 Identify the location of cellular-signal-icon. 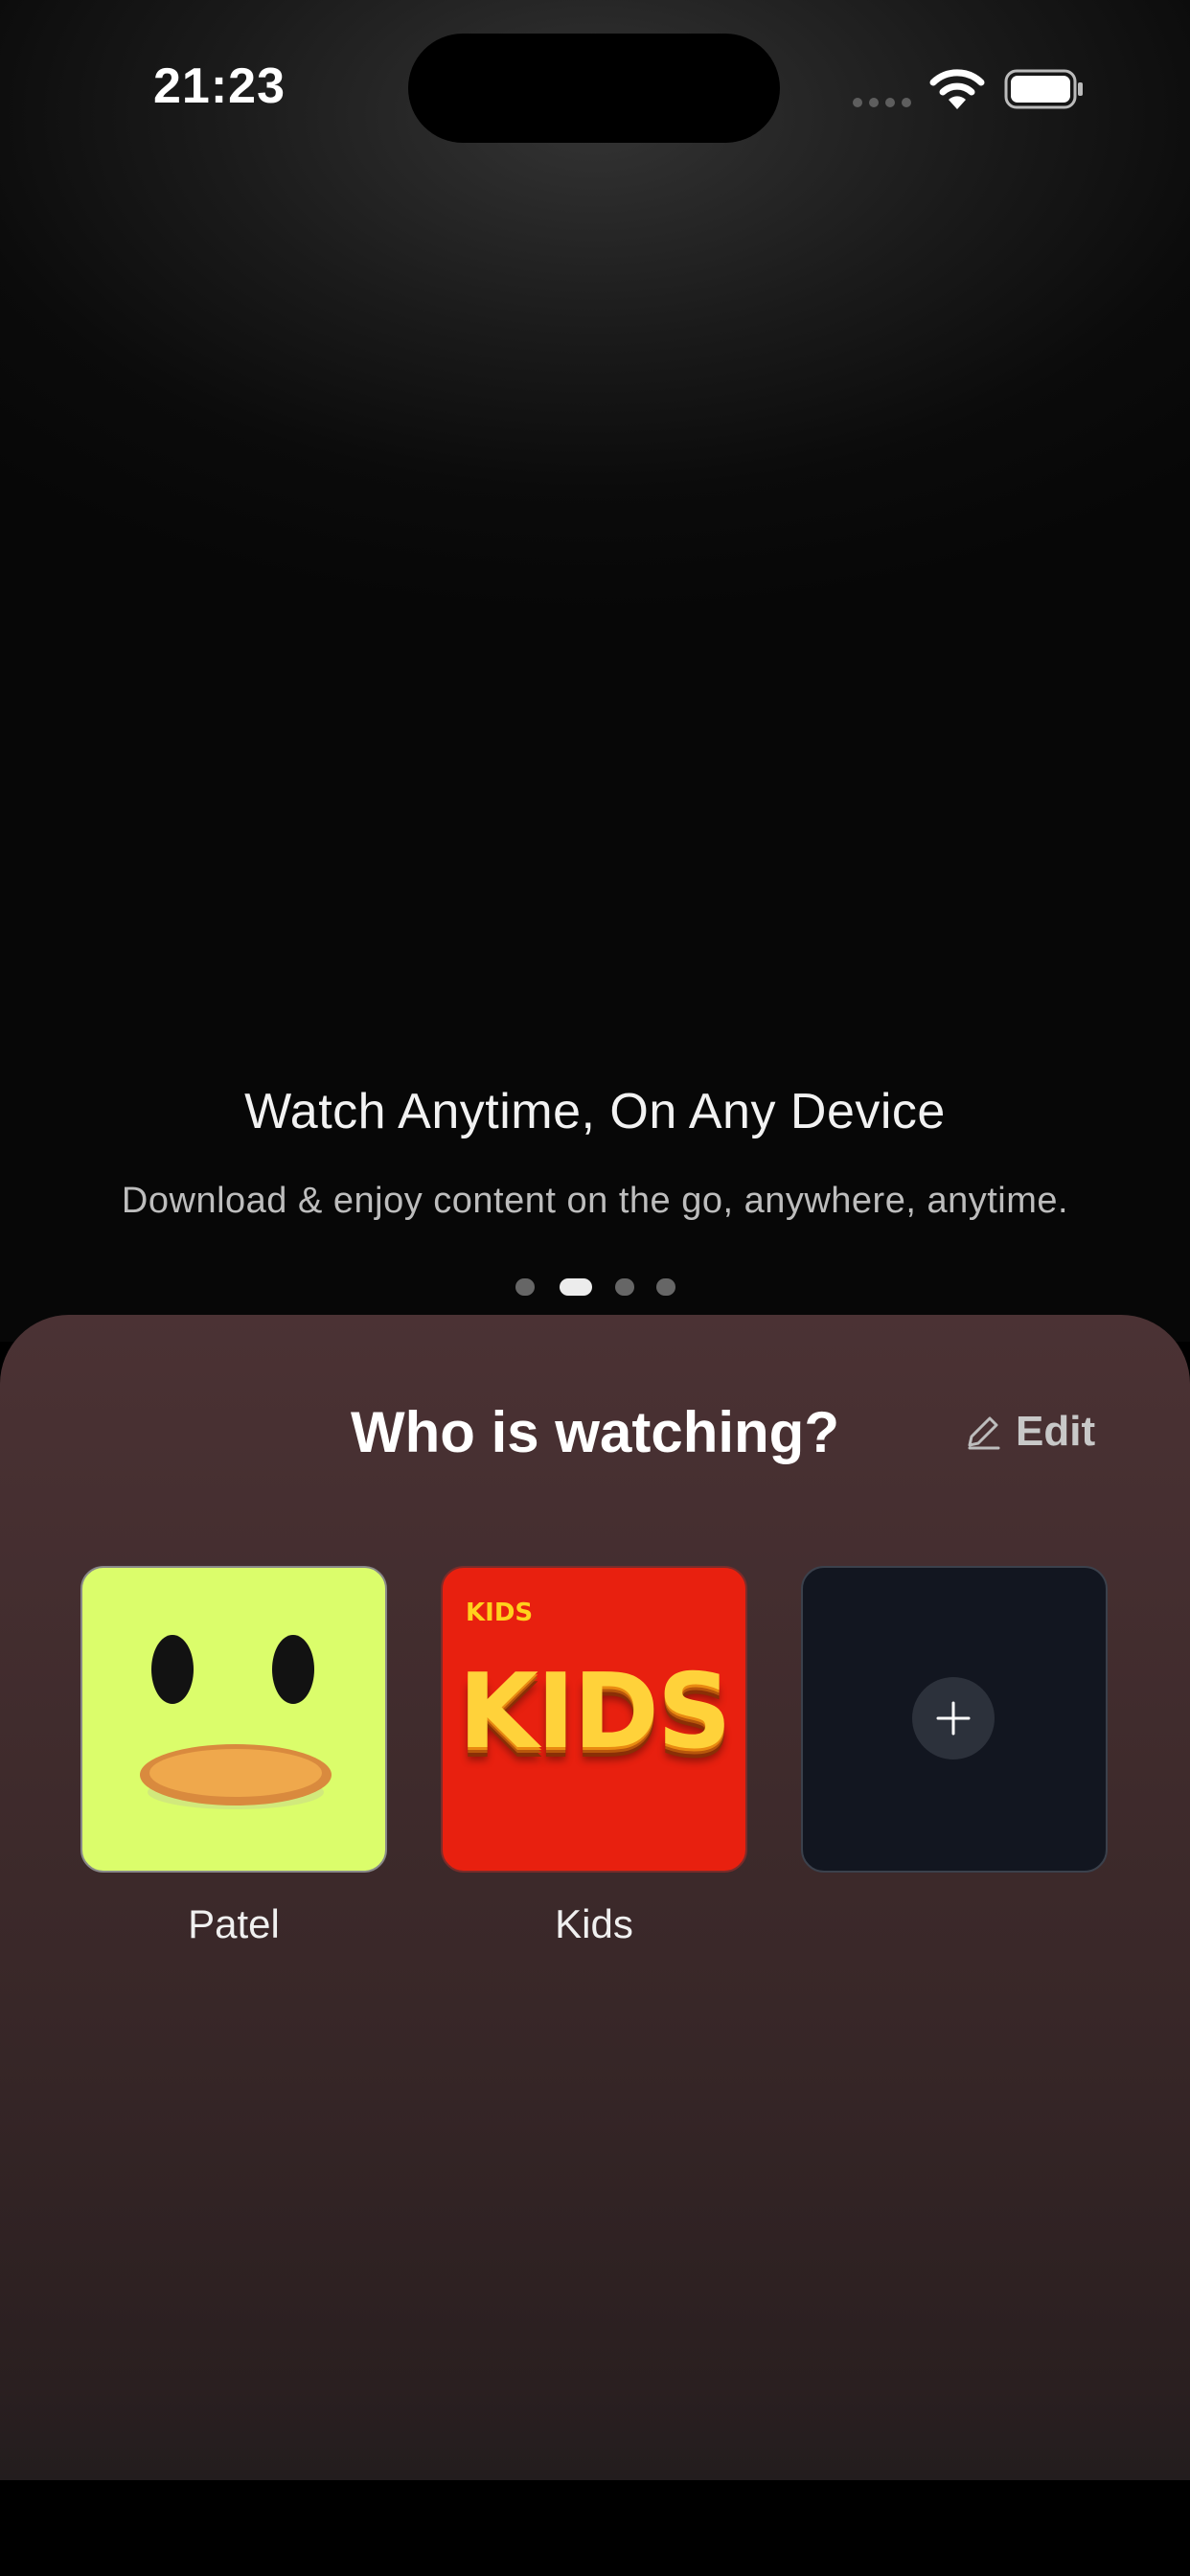
(883, 103).